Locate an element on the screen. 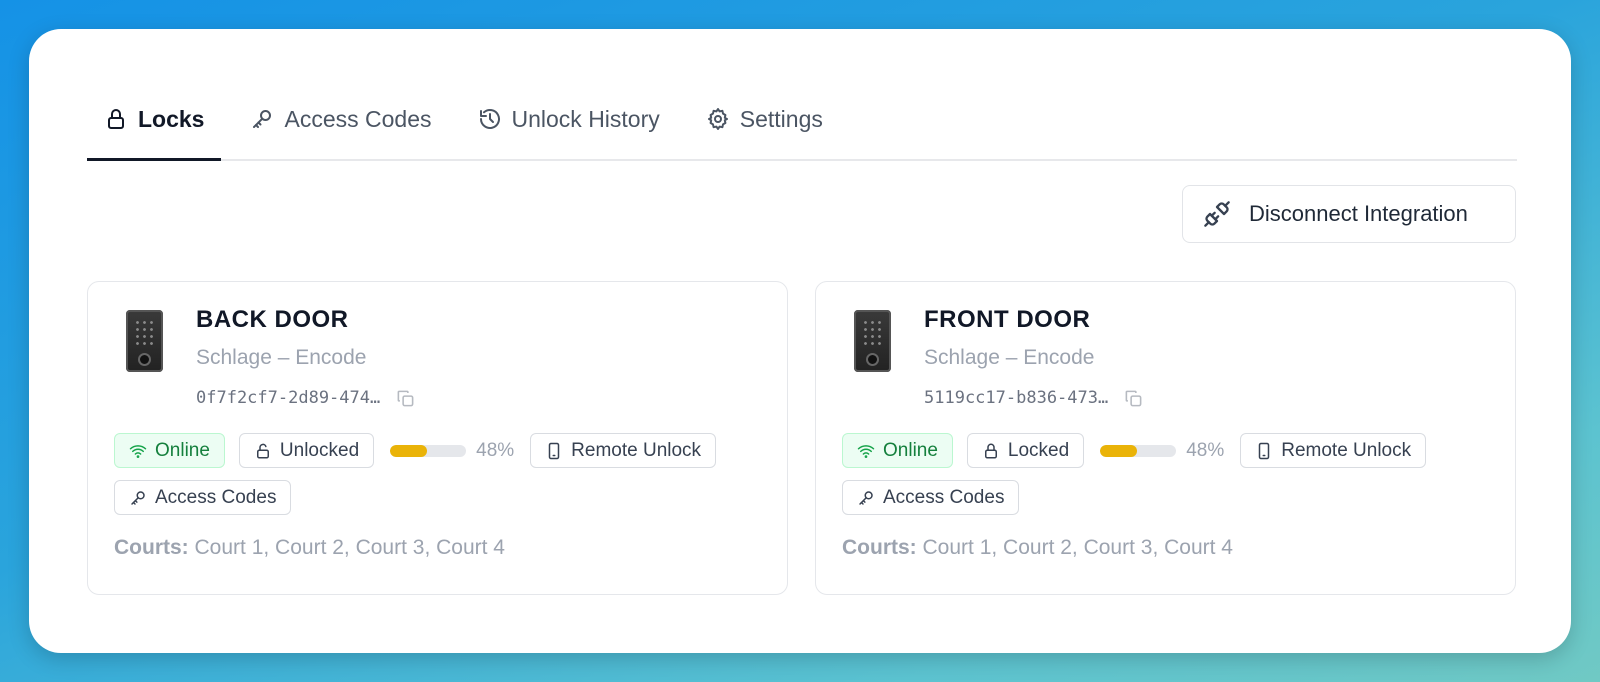 This screenshot has height=682, width=1600. status-row: Online Unlocked 48% Remote Unlock is located at coordinates (415, 450).